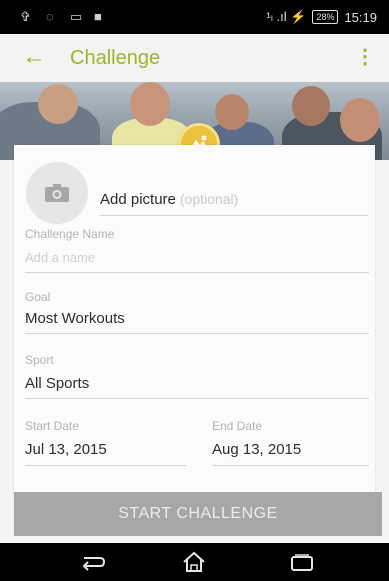 The image size is (389, 581). What do you see at coordinates (66, 449) in the screenshot?
I see `start-date-field: Jul 13, 2015` at bounding box center [66, 449].